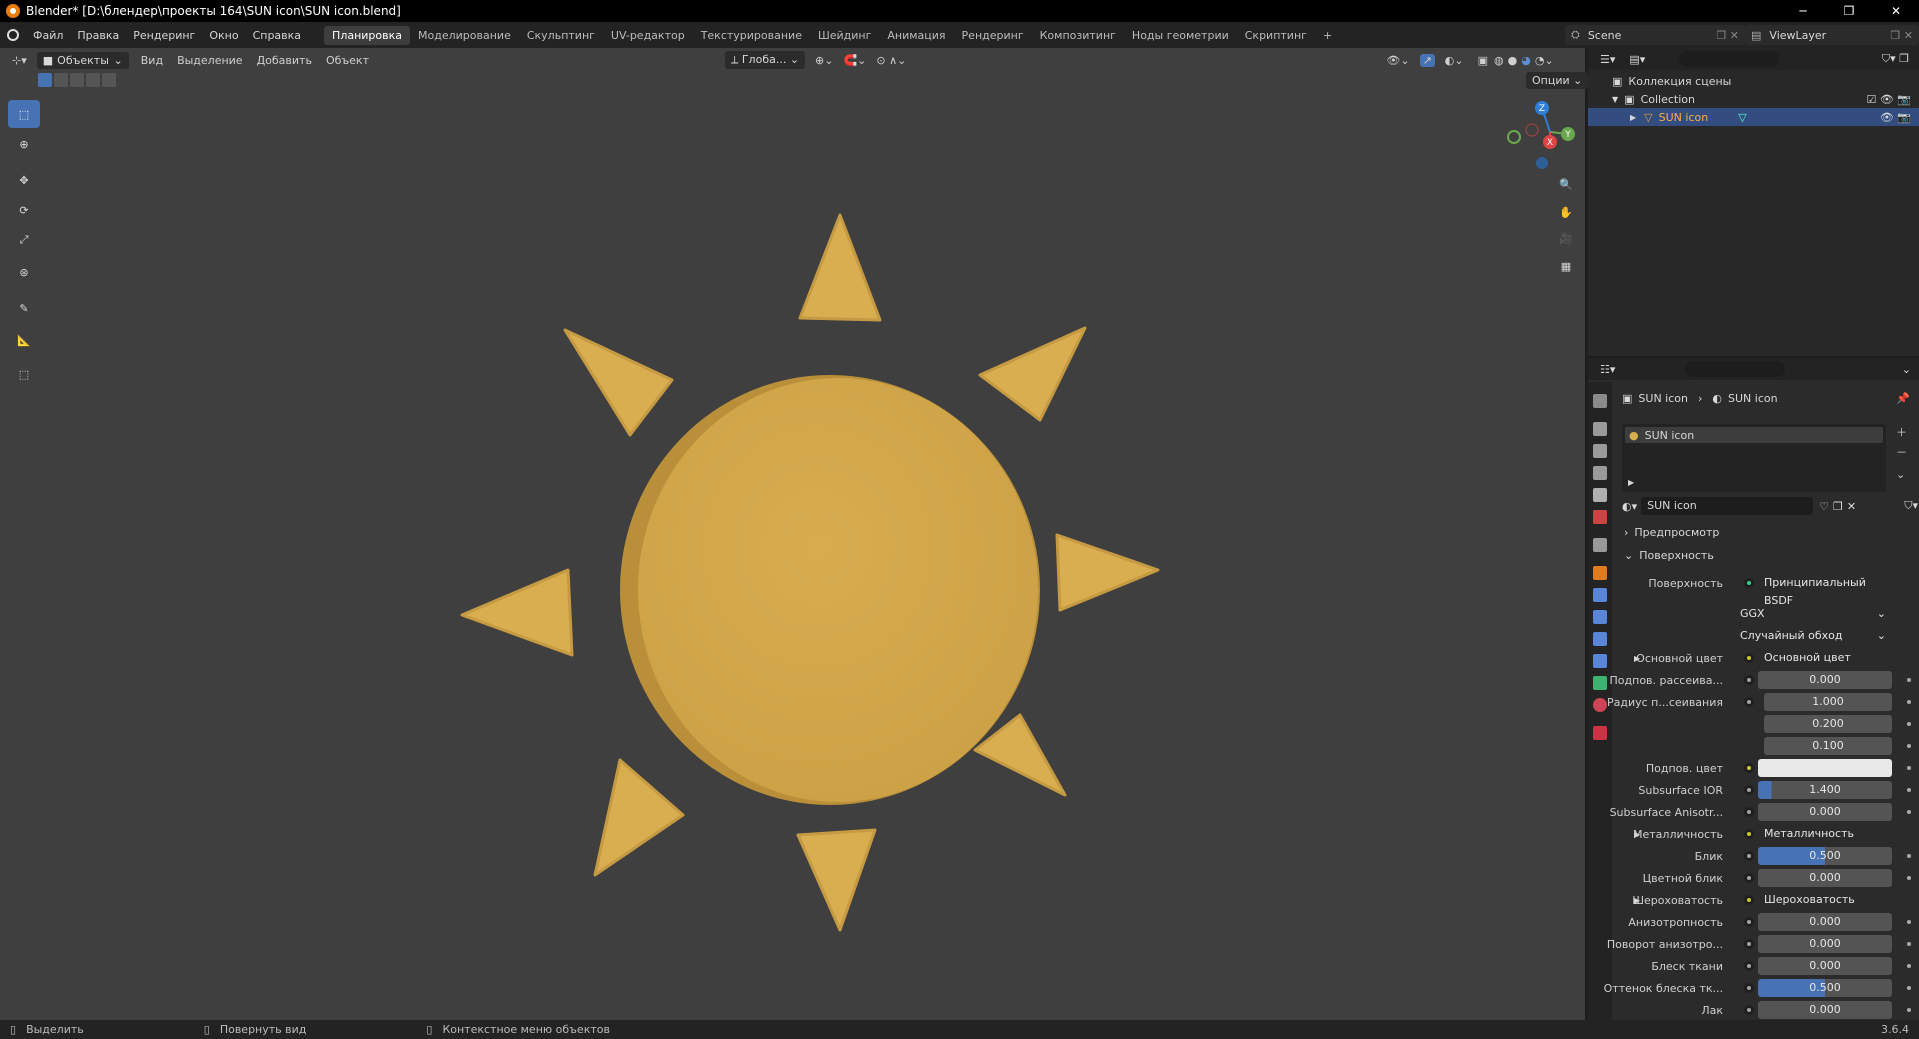 The height and width of the screenshot is (1039, 1919). I want to click on visibility-icon: 👁⌄, so click(1397, 60).